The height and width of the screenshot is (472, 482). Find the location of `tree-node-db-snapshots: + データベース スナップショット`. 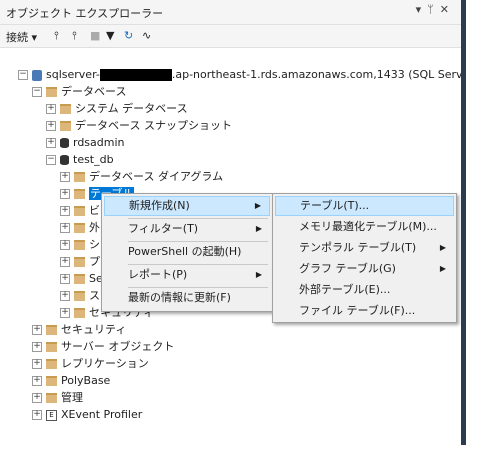

tree-node-db-snapshots: + データベース スナップショット is located at coordinates (139, 125).